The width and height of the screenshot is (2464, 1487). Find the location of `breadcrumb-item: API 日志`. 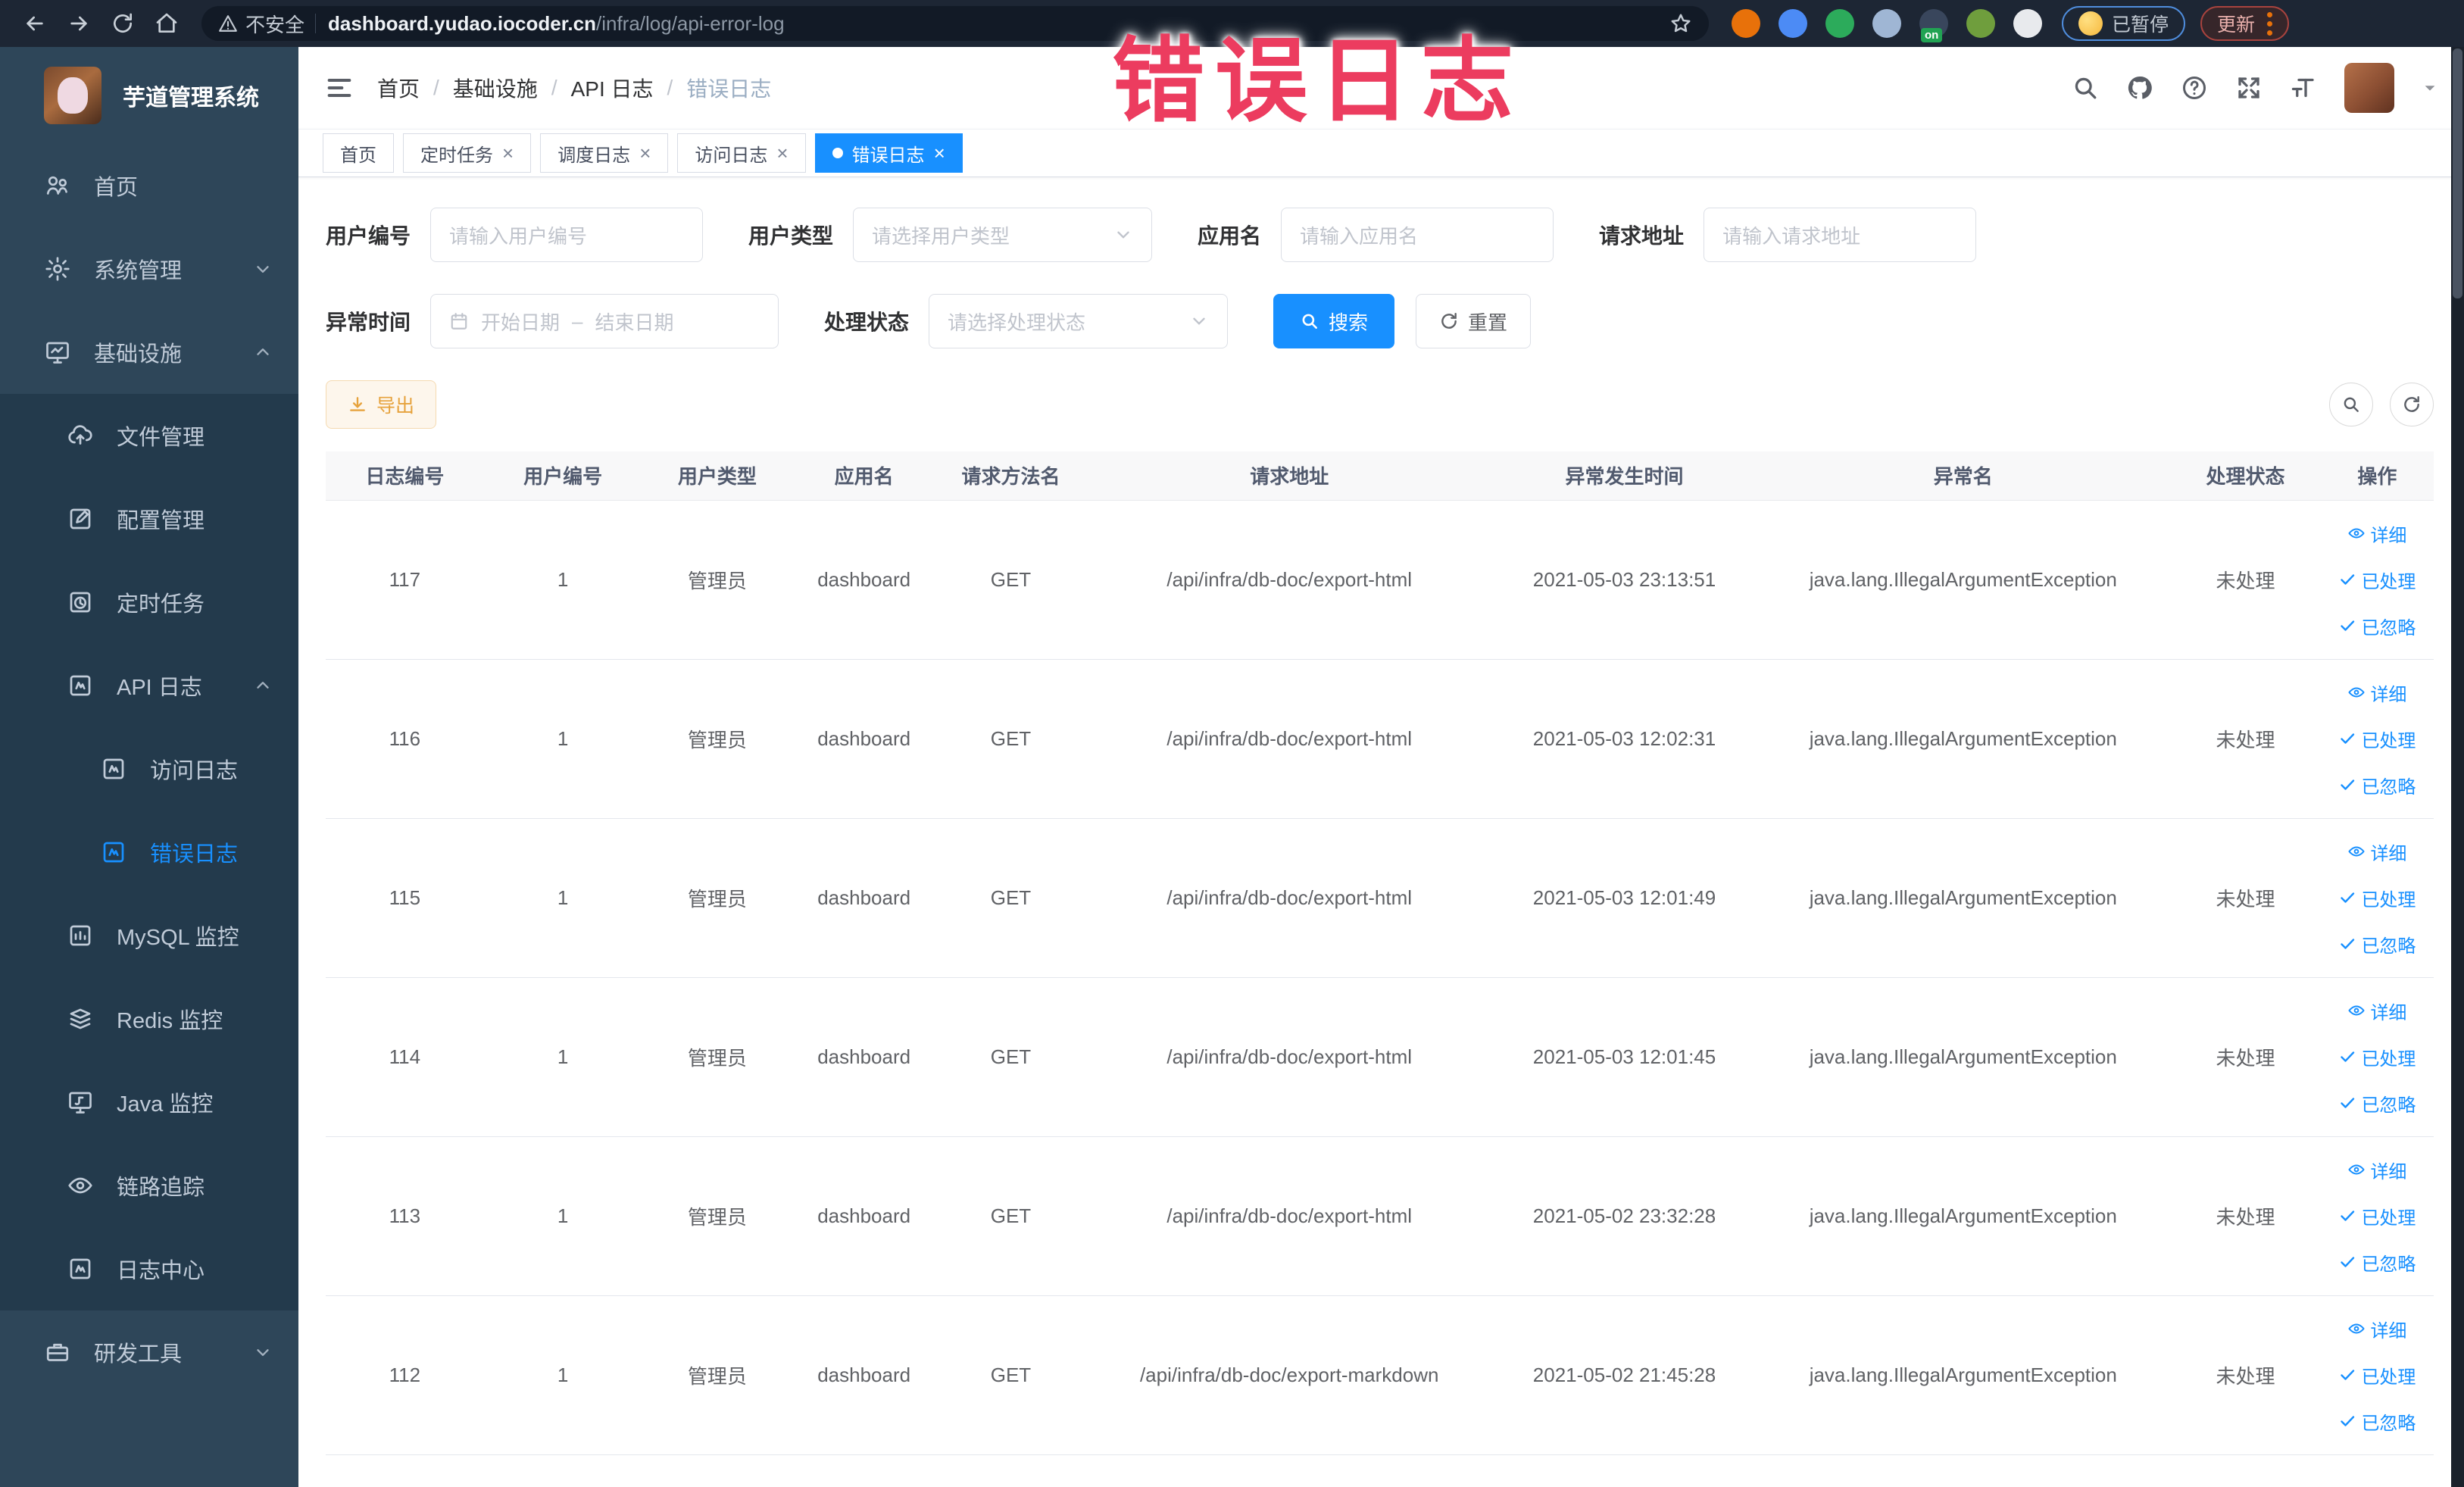

breadcrumb-item: API 日志 is located at coordinates (612, 88).